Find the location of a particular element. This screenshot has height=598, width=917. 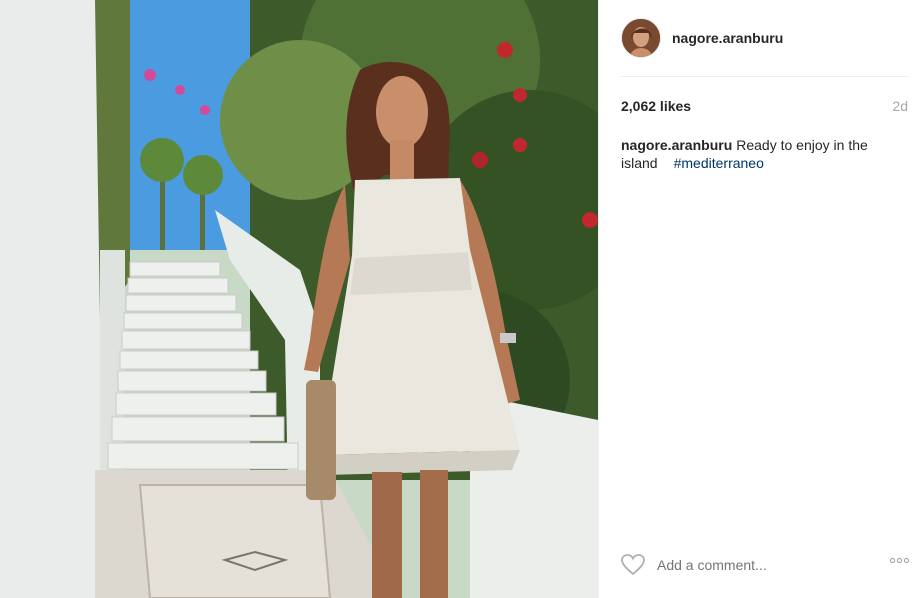

comment-input is located at coordinates (732, 565).